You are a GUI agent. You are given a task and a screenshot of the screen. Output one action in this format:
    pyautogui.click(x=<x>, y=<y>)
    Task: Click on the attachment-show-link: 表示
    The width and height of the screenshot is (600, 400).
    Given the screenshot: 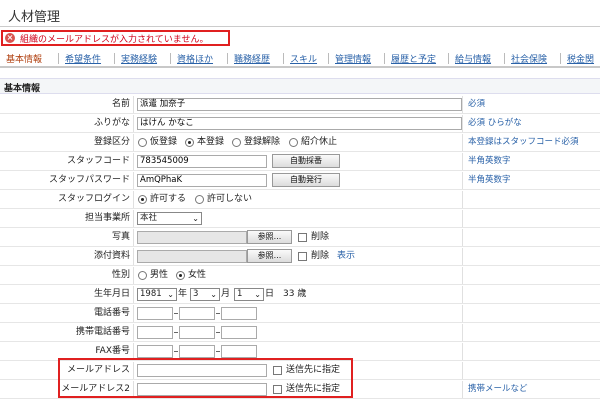 What is the action you would take?
    pyautogui.click(x=346, y=256)
    